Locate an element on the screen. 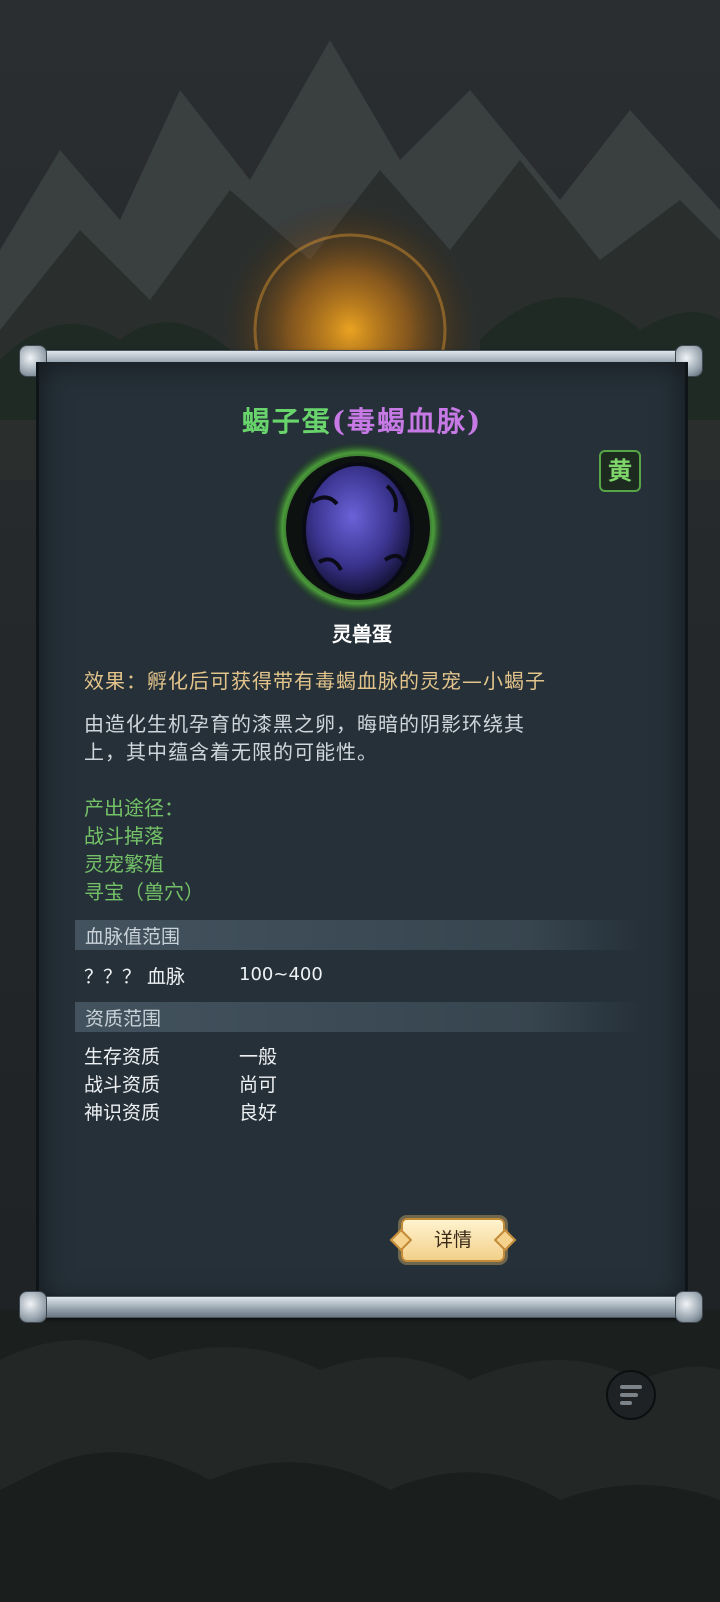 This screenshot has height=1602, width=720. sources-header: 产出途径： is located at coordinates (134, 808).